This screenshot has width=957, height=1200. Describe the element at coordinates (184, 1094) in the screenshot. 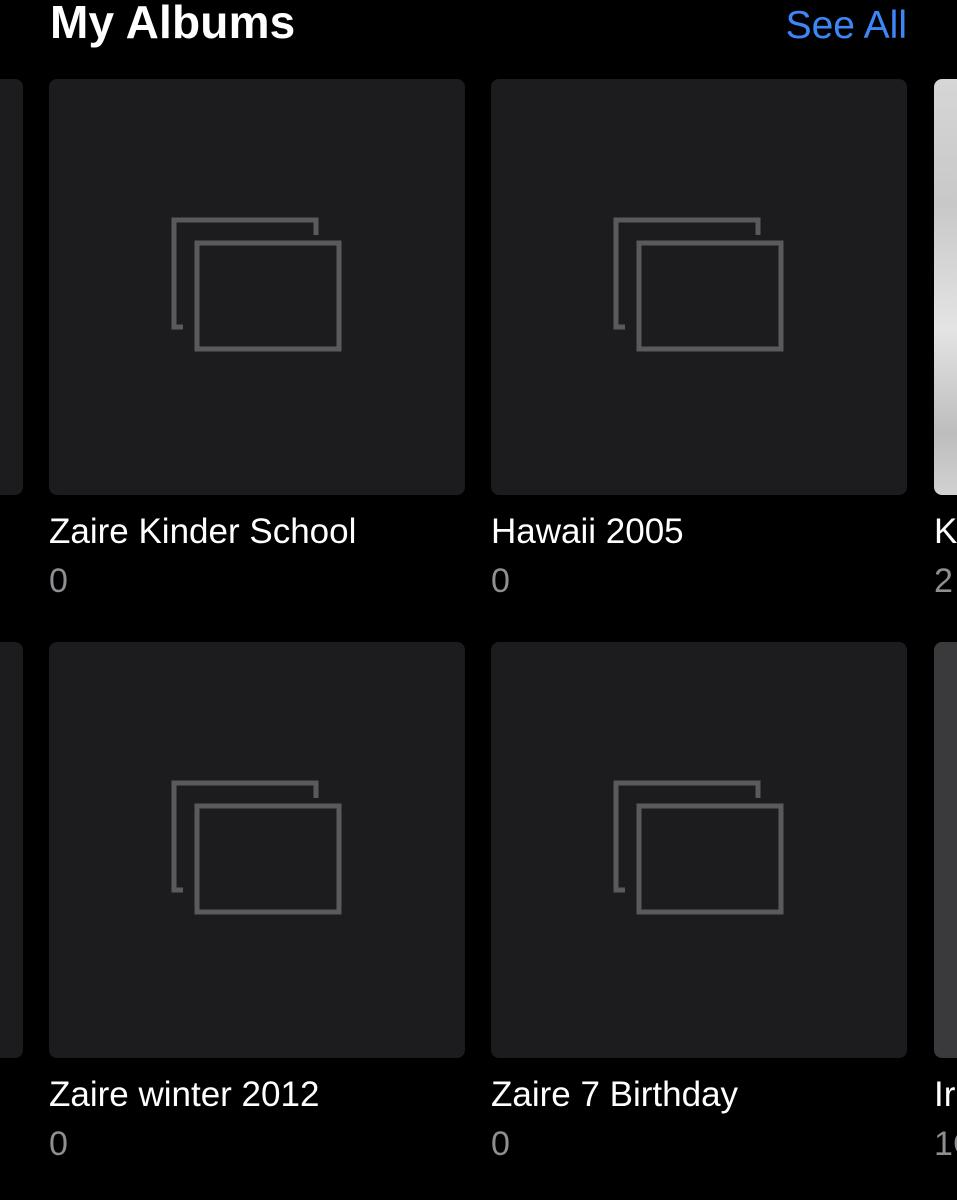

I see `album-title: Zaire winter 2012` at that location.